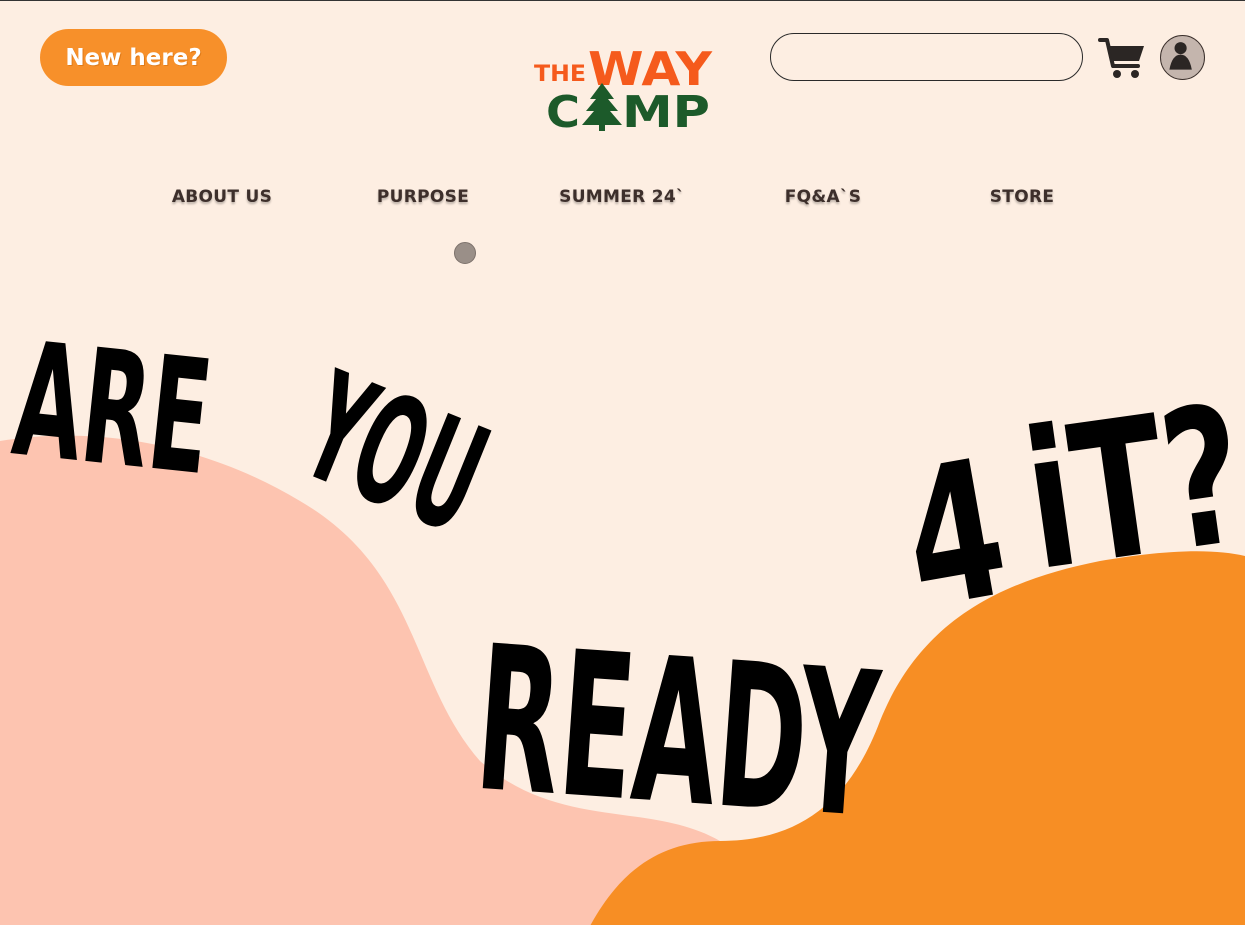 The height and width of the screenshot is (925, 1245). What do you see at coordinates (560, 74) in the screenshot?
I see `logo-the: THE` at bounding box center [560, 74].